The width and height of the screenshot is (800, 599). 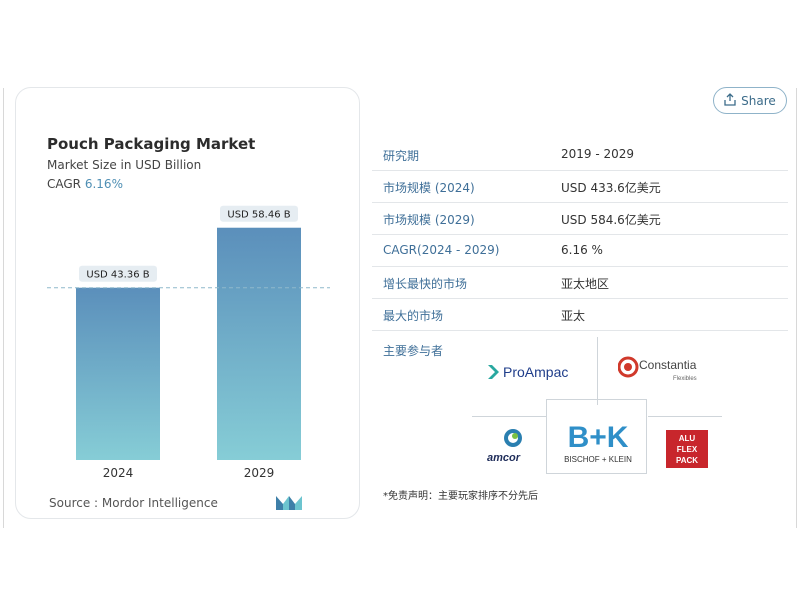 What do you see at coordinates (460, 496) in the screenshot?
I see `disclaimer: *免责声明：主要玩家排序不分先后` at bounding box center [460, 496].